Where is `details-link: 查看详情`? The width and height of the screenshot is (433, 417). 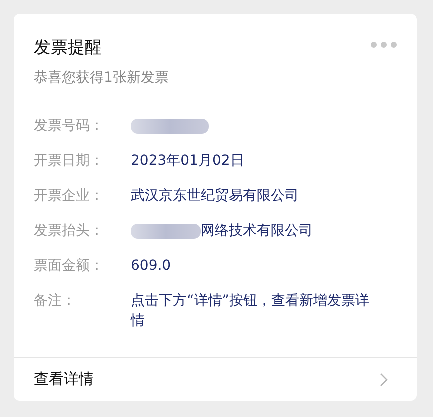 details-link: 查看详情 is located at coordinates (215, 379).